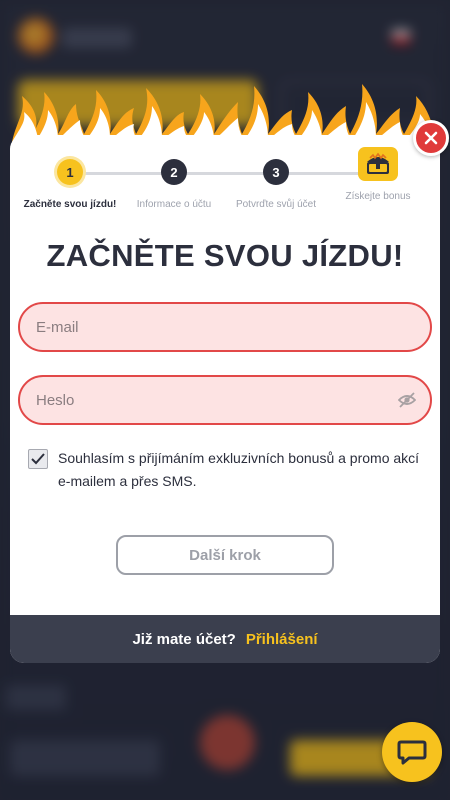 This screenshot has width=450, height=800. I want to click on checkmark-icon, so click(38, 459).